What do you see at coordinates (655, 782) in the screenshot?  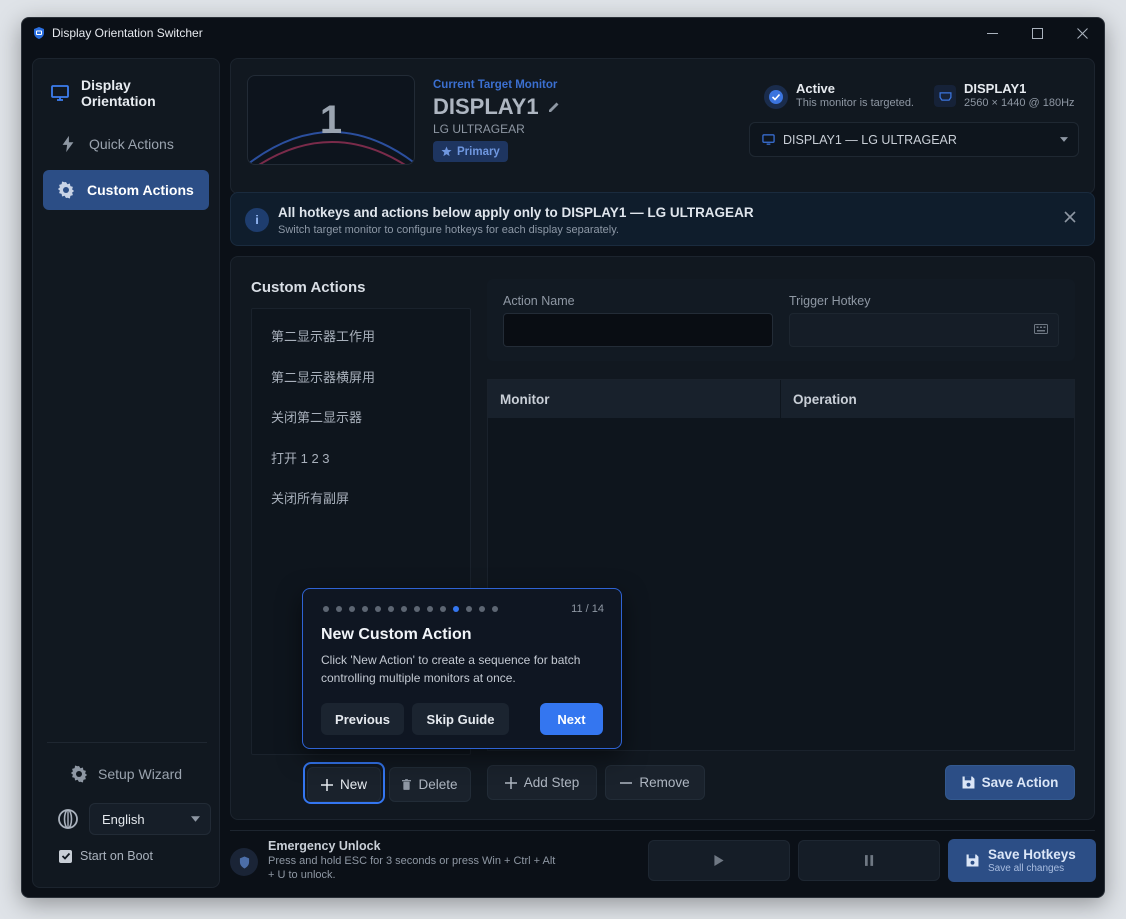 I see `remove-step-button: Remove` at bounding box center [655, 782].